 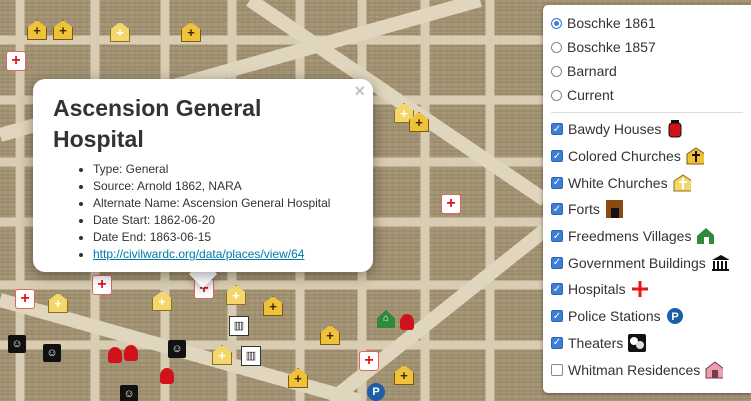 What do you see at coordinates (637, 342) in the screenshot?
I see `theater-icon` at bounding box center [637, 342].